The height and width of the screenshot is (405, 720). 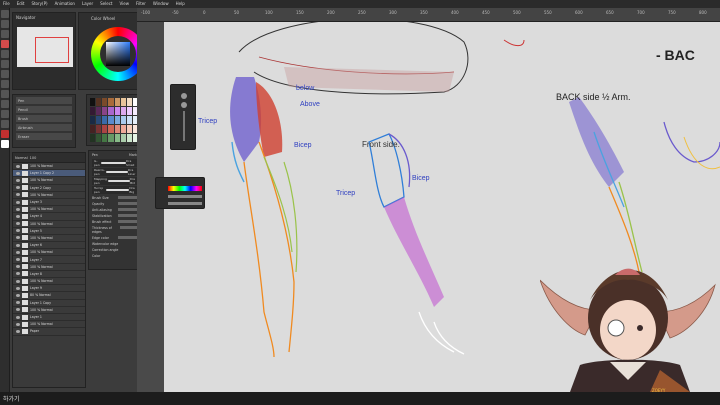 I want to click on menu-item: Help, so click(x=180, y=4).